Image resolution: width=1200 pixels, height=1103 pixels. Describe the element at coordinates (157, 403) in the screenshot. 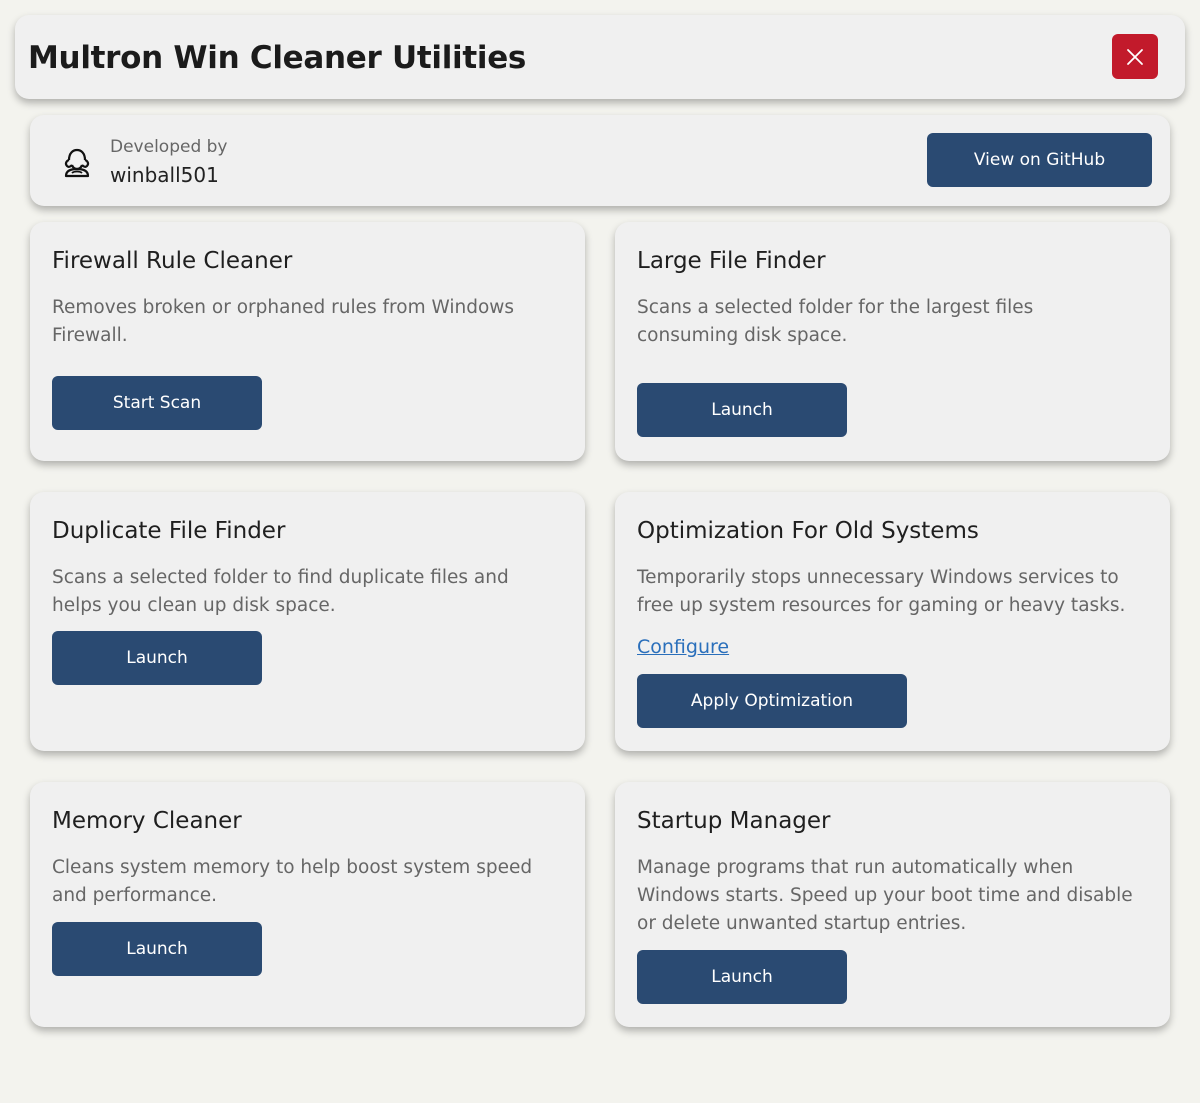

I see `start-scan-button: Start Scan` at that location.